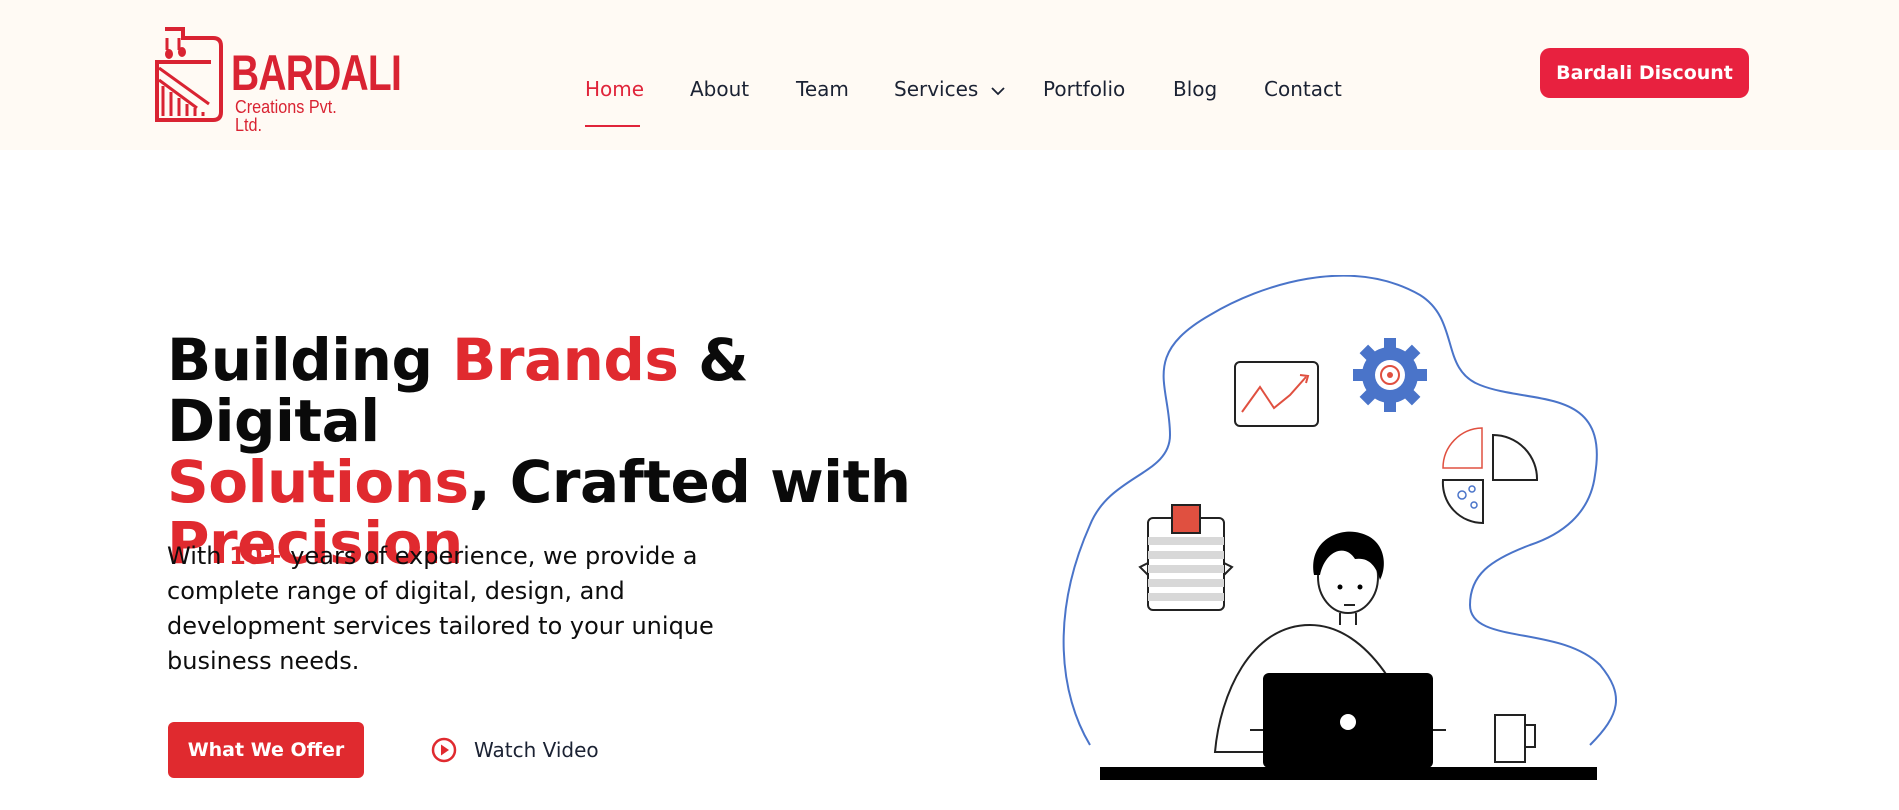  Describe the element at coordinates (998, 90) in the screenshot. I see `chevron-down-icon` at that location.